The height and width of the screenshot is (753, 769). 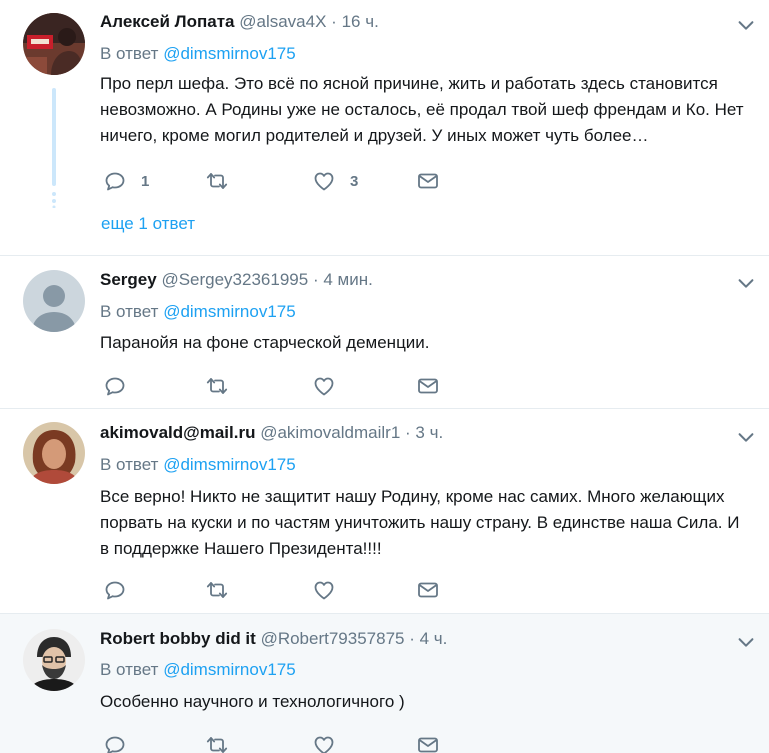 I want to click on tweet-header: Алексей Лопата @alsava4X · 16 ч., so click(x=239, y=22).